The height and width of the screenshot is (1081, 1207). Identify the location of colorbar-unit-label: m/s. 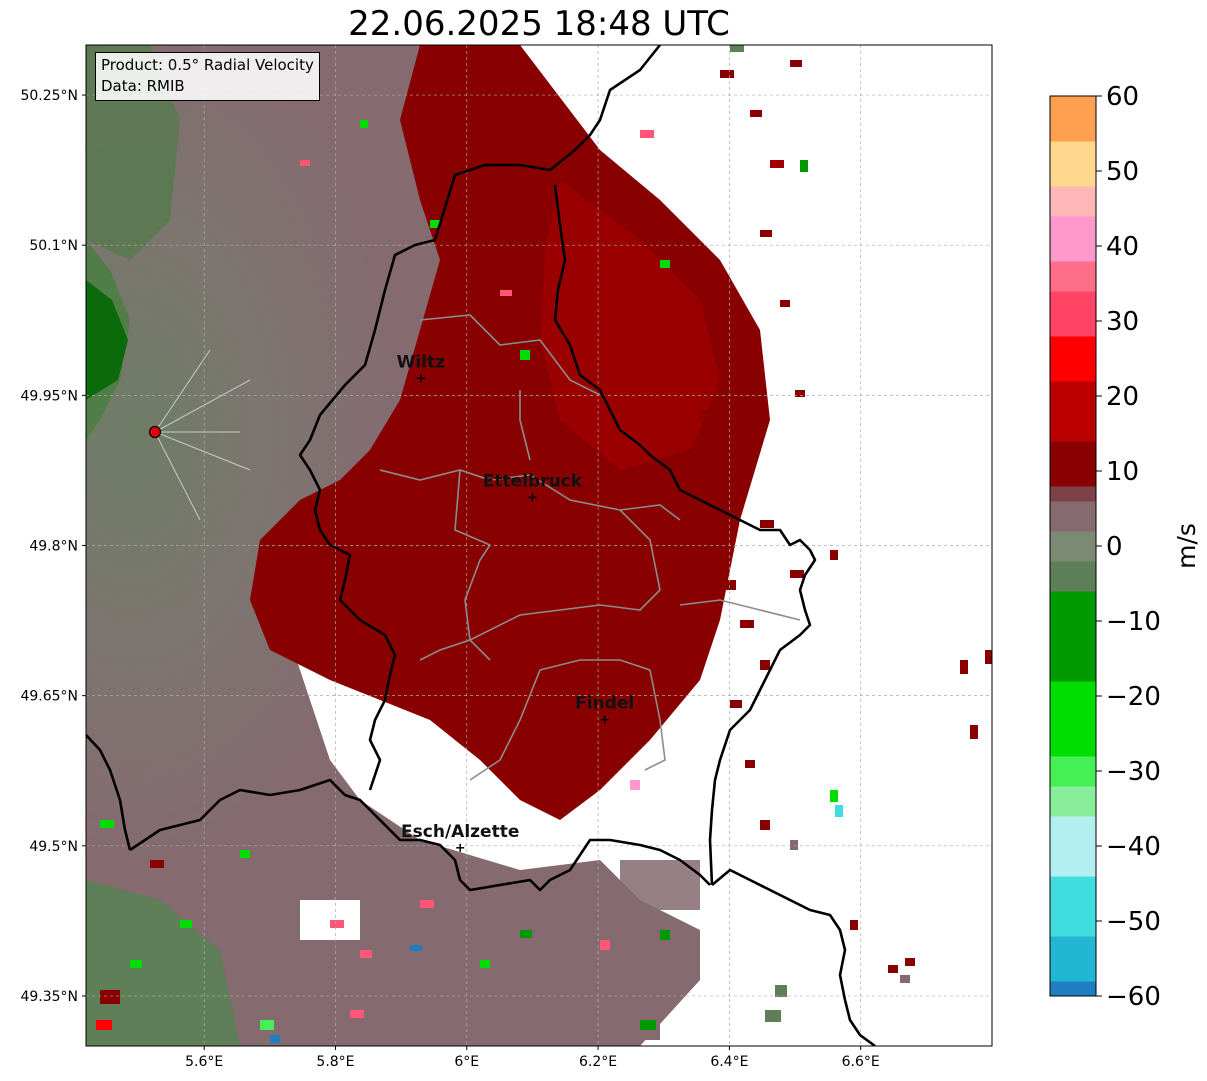
(1186, 546).